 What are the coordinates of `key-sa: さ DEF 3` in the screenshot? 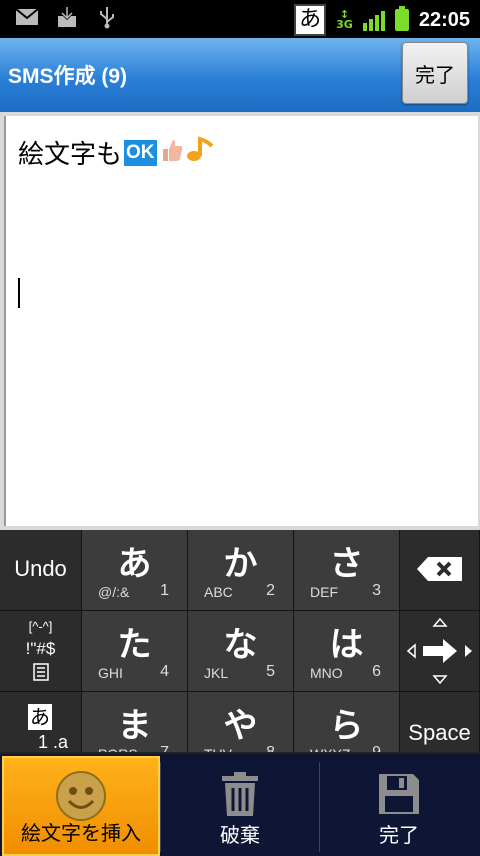 It's located at (347, 570).